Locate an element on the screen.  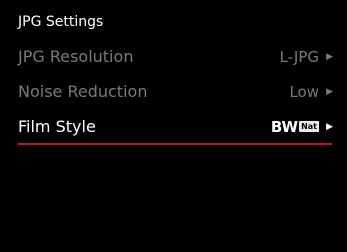
menu-item-value-group: BW Nat ▶ is located at coordinates (302, 127).